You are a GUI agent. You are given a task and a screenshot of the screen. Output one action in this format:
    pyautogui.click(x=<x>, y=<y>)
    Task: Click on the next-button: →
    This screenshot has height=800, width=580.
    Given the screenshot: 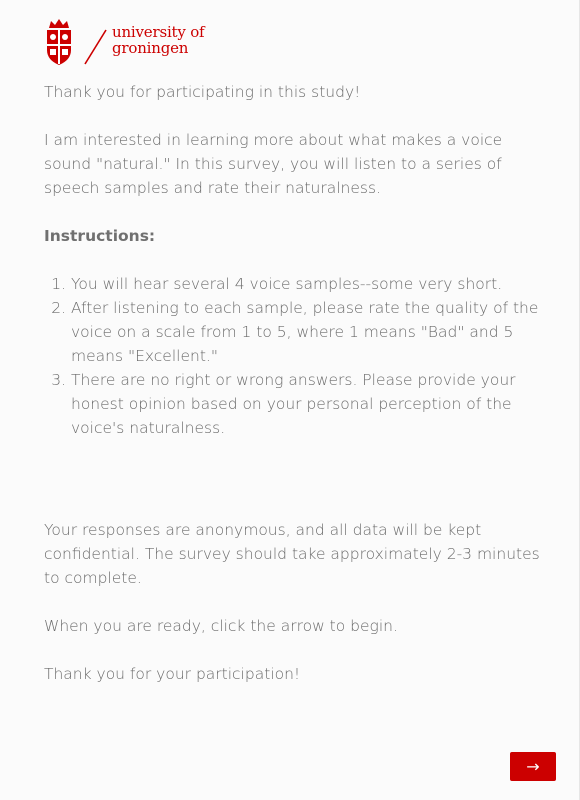 What is the action you would take?
    pyautogui.click(x=533, y=766)
    